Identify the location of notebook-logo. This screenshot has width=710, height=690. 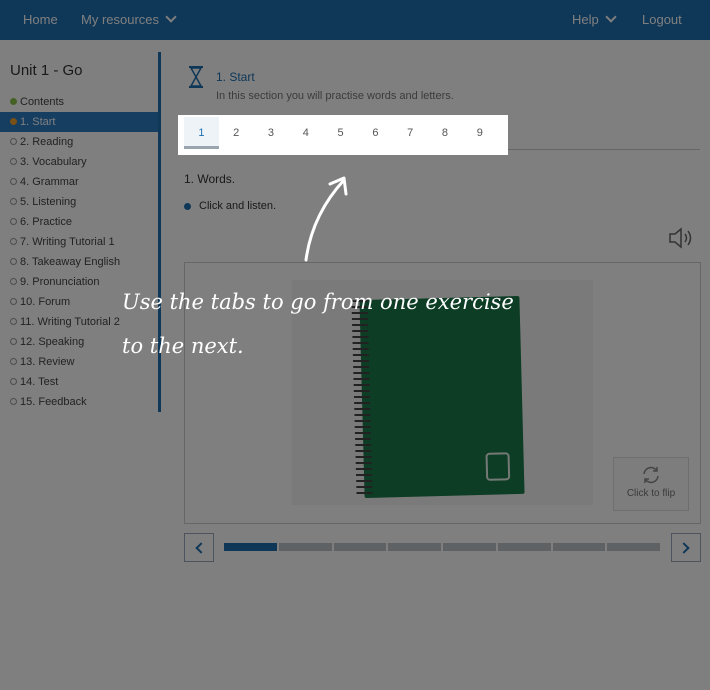
(498, 466).